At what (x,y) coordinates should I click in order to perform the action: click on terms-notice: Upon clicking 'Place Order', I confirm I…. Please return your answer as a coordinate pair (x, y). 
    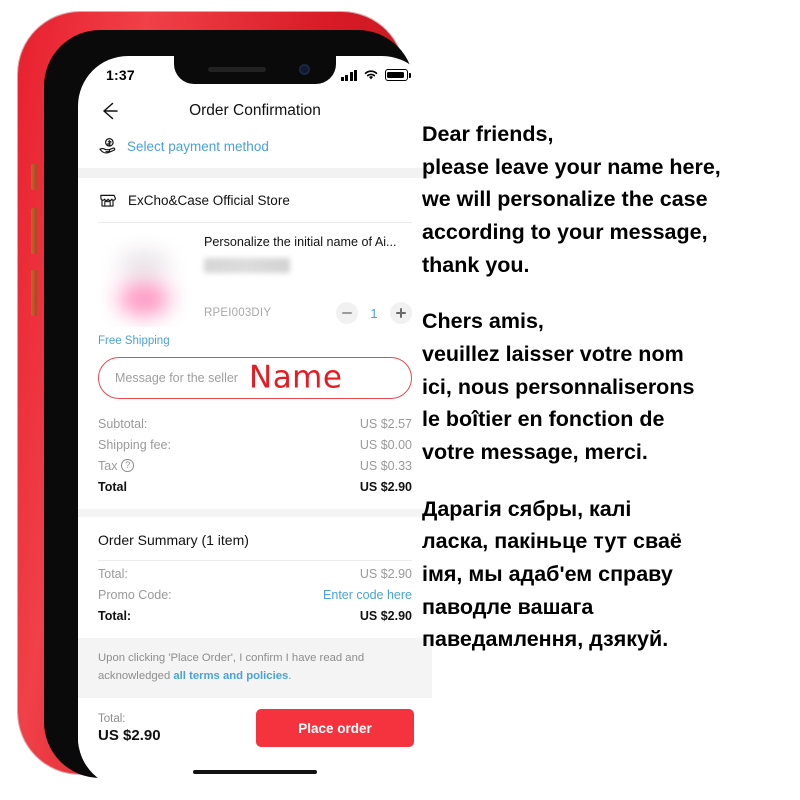
    Looking at the image, I should click on (255, 668).